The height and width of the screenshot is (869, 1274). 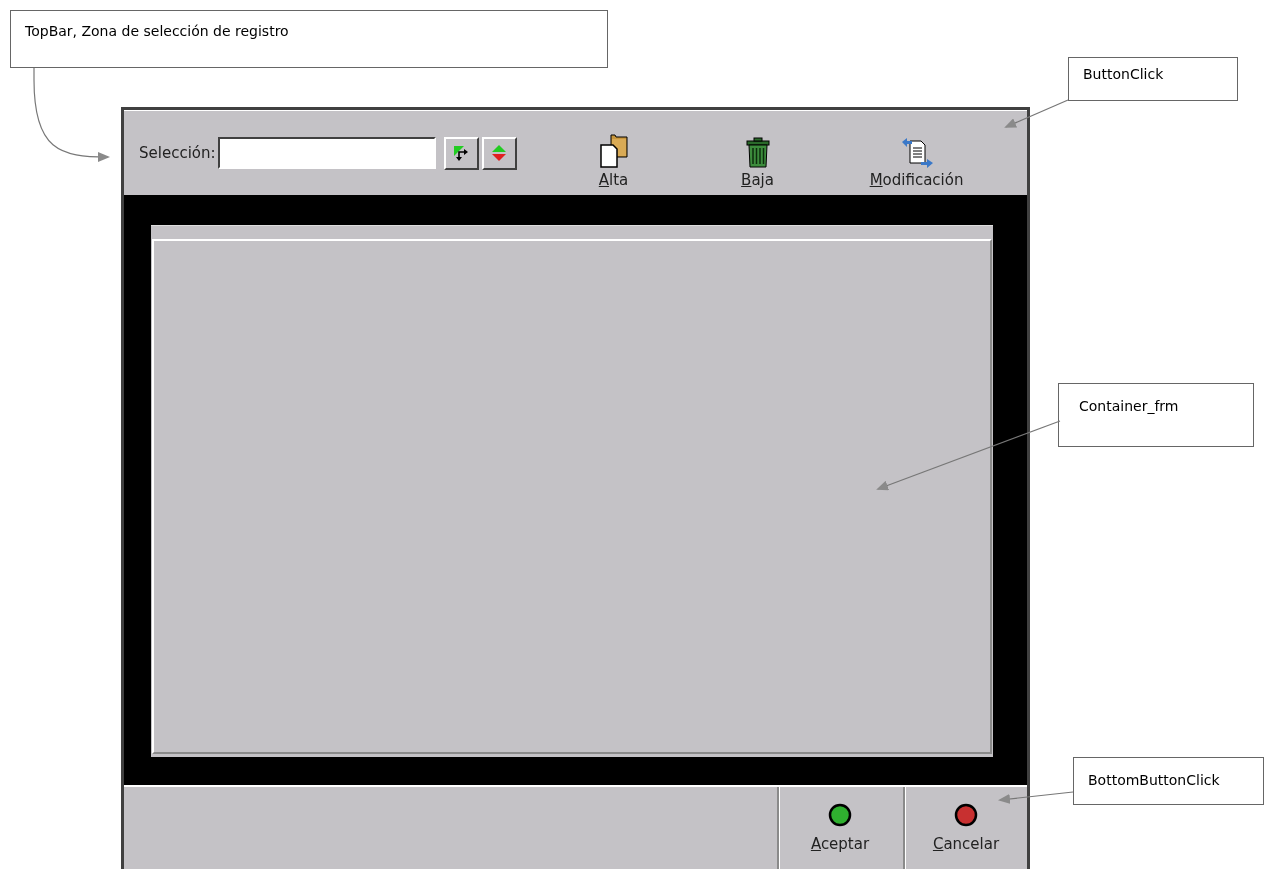 What do you see at coordinates (1036, 113) in the screenshot?
I see `leader-line` at bounding box center [1036, 113].